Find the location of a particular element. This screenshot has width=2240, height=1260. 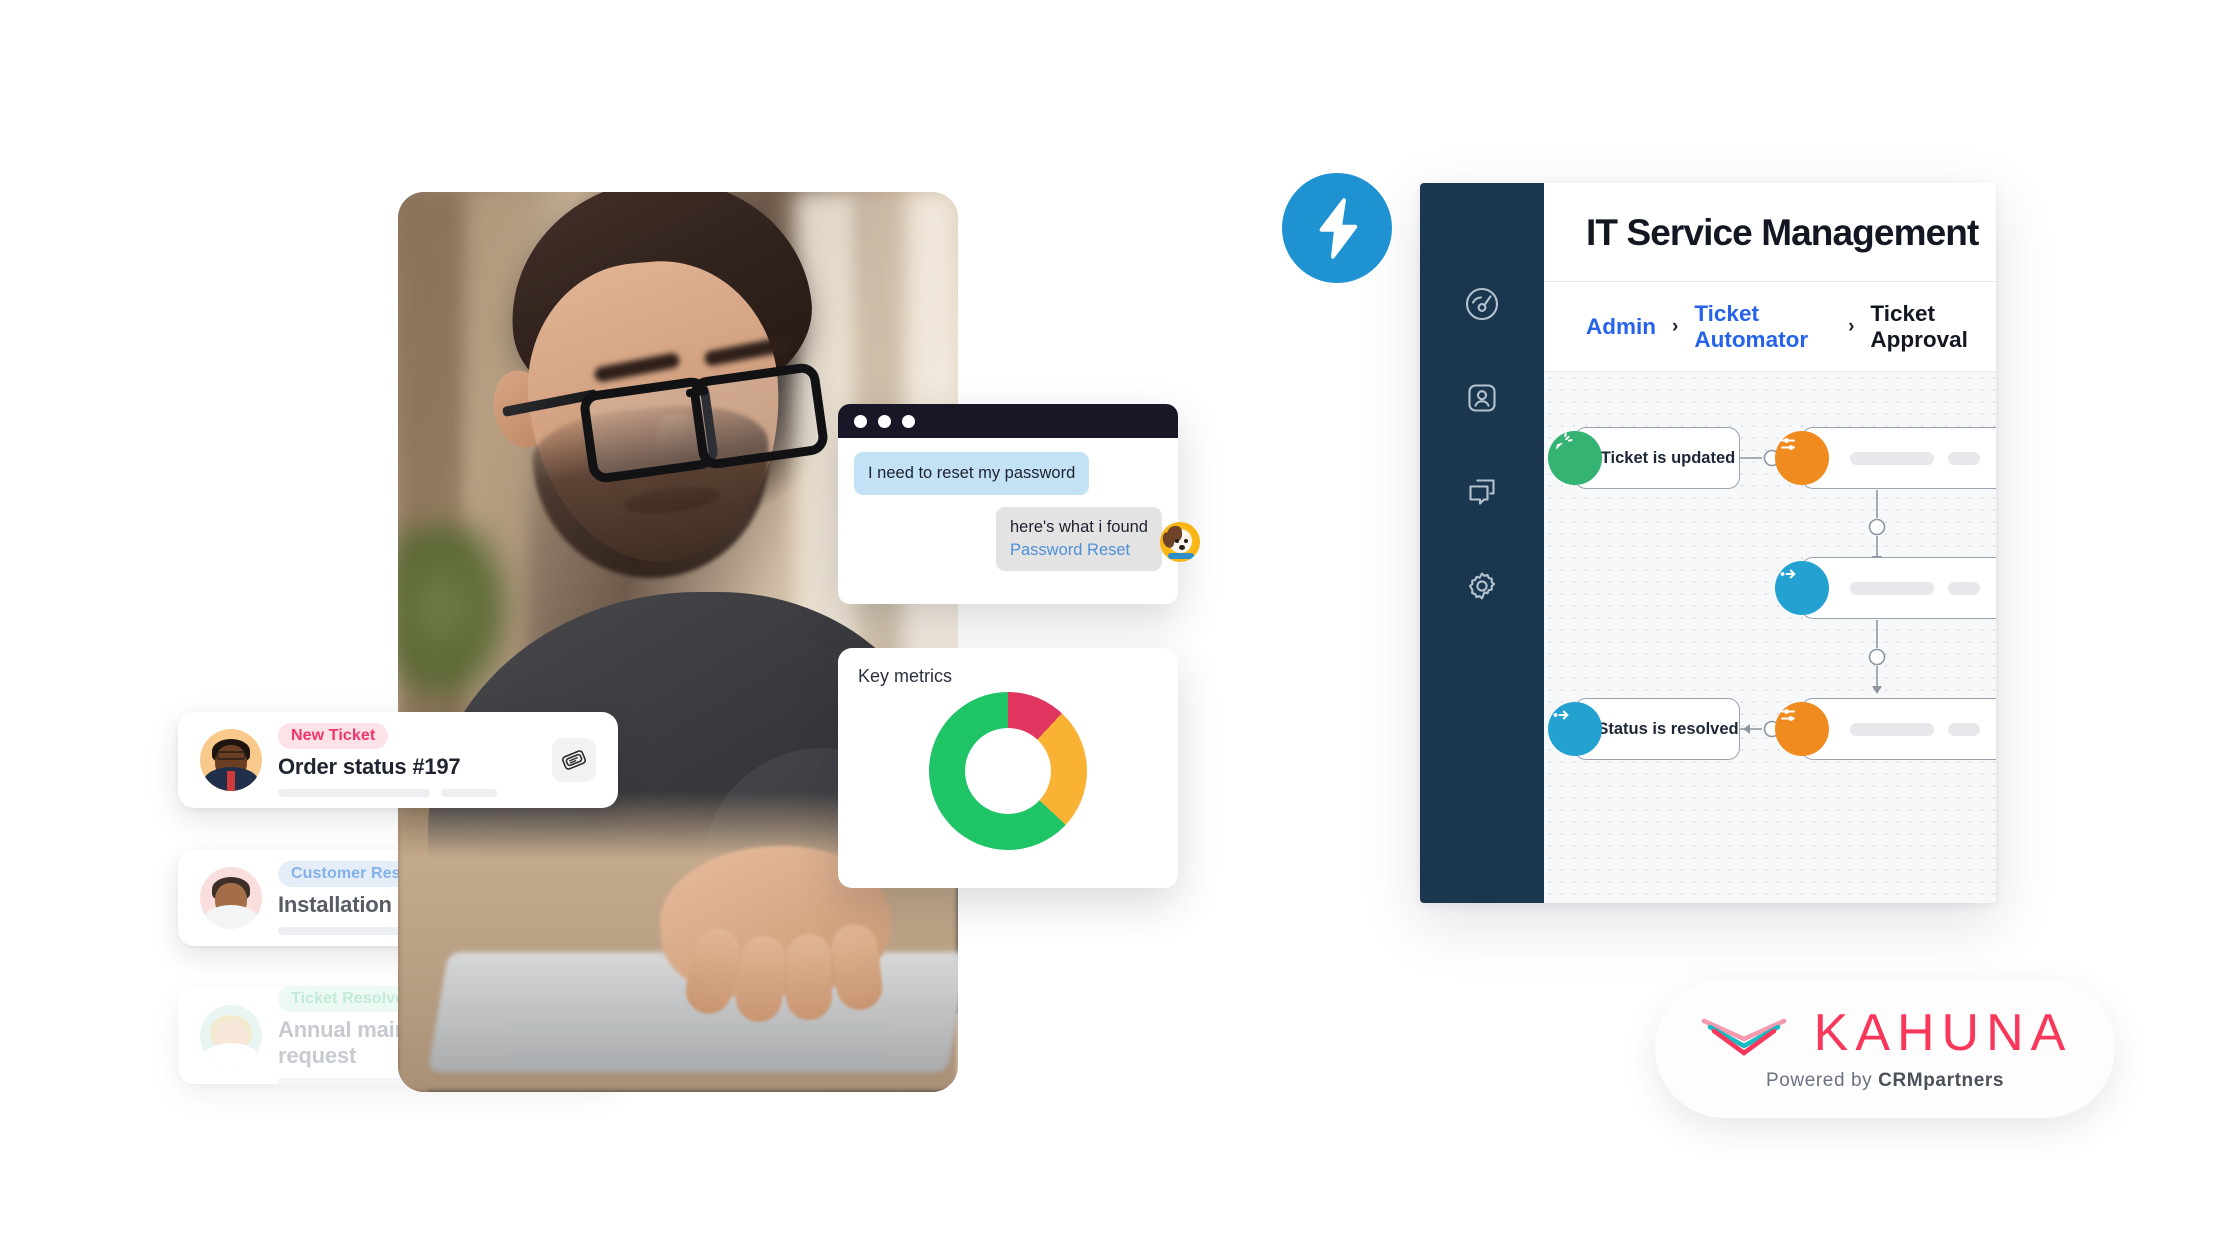

dog-avatar-icon is located at coordinates (1180, 542).